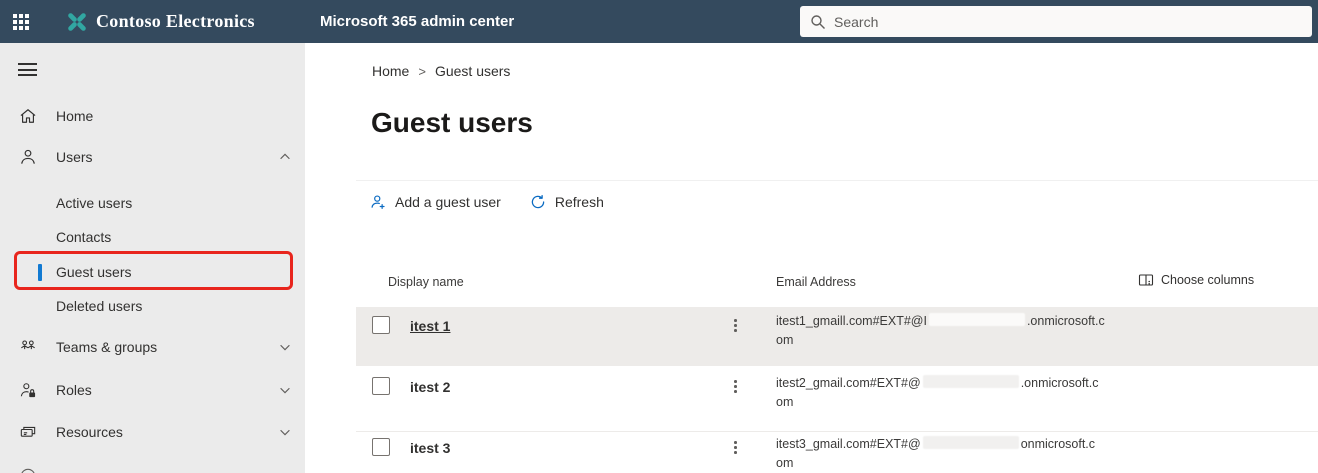 This screenshot has width=1318, height=473. Describe the element at coordinates (152, 203) in the screenshot. I see `sidebar-item-active-users: Active users` at that location.